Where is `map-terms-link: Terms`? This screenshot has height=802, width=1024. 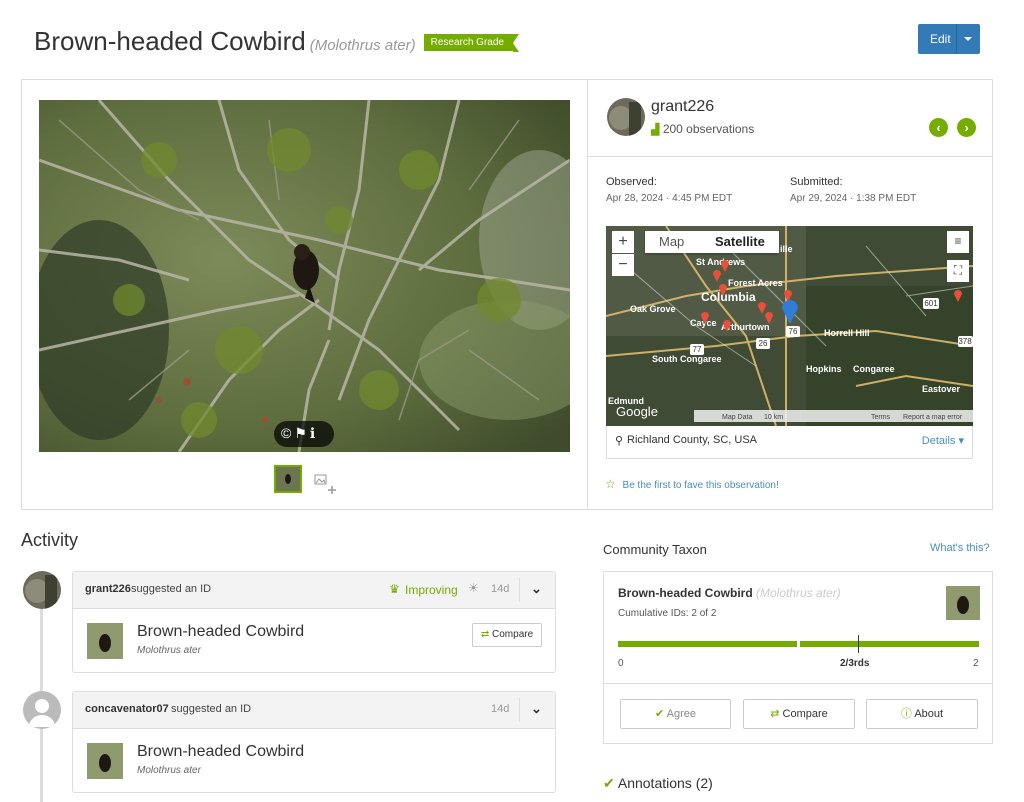 map-terms-link: Terms is located at coordinates (881, 417).